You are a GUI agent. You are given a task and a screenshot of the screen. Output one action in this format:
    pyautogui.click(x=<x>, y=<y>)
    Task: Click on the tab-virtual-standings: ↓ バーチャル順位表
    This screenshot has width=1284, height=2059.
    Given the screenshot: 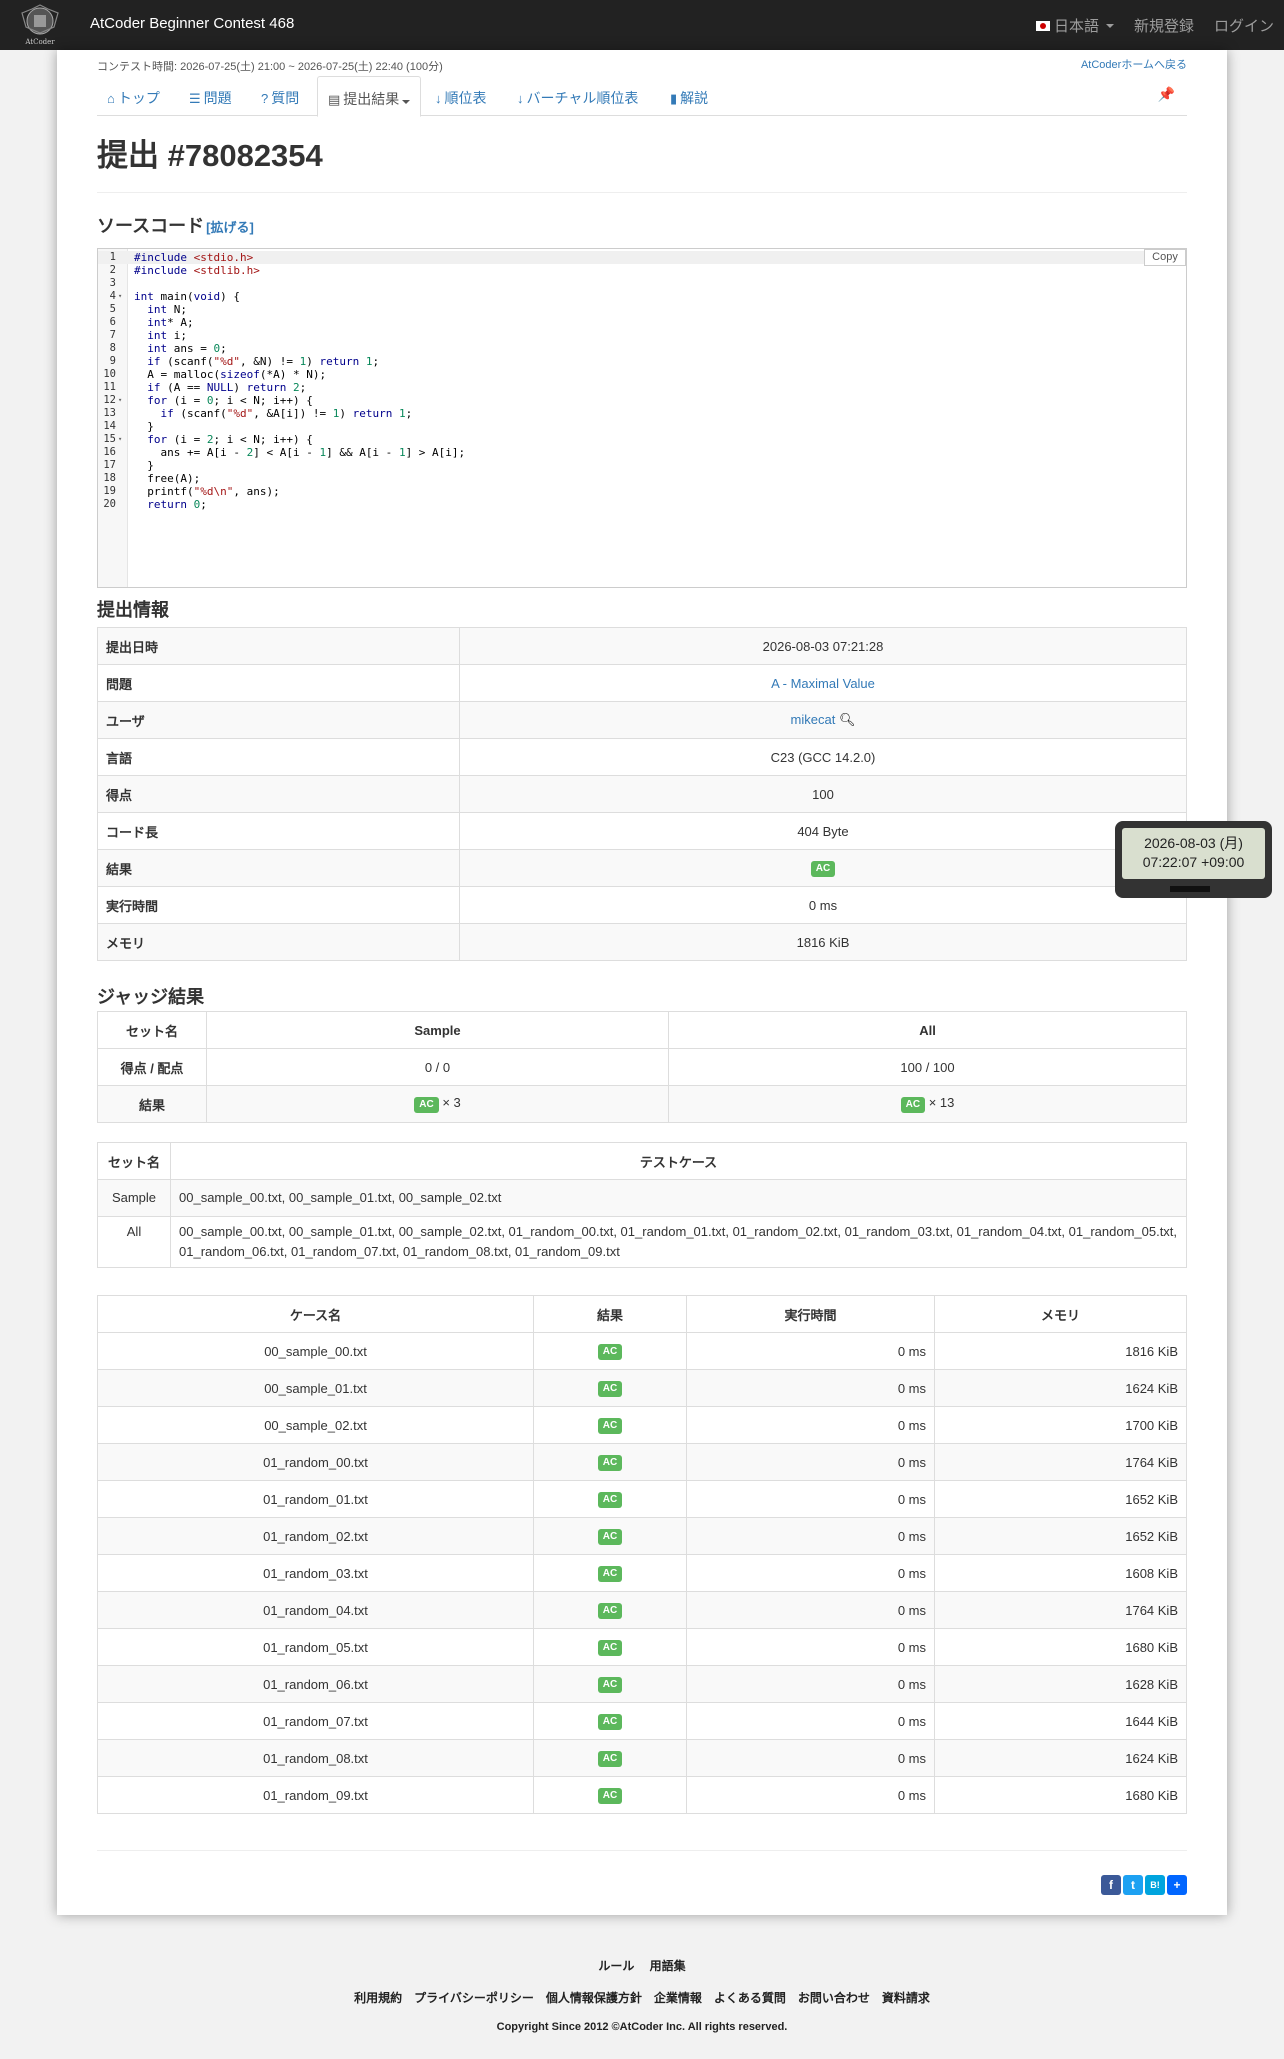 What is the action you would take?
    pyautogui.click(x=577, y=96)
    